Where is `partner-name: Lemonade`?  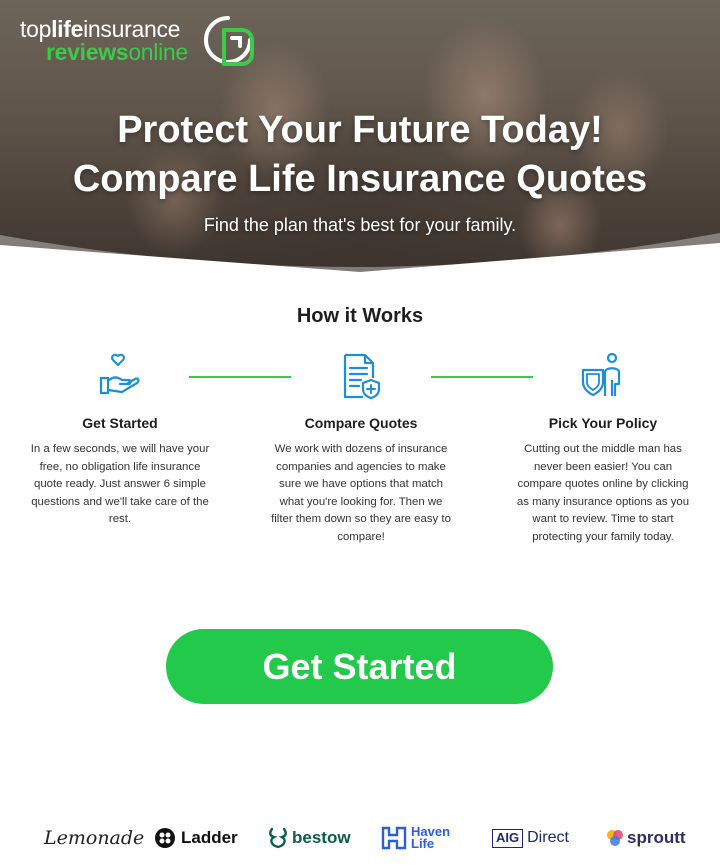
partner-name: Lemonade is located at coordinates (94, 838).